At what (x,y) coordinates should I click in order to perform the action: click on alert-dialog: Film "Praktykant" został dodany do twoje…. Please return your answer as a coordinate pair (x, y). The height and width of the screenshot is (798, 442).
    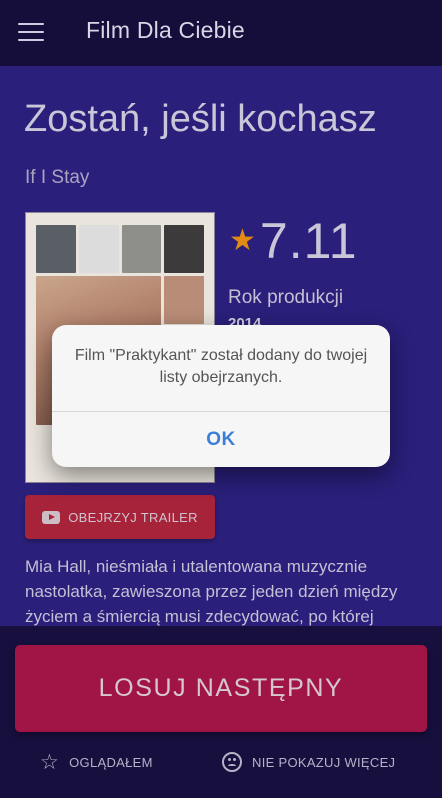
    Looking at the image, I should click on (221, 396).